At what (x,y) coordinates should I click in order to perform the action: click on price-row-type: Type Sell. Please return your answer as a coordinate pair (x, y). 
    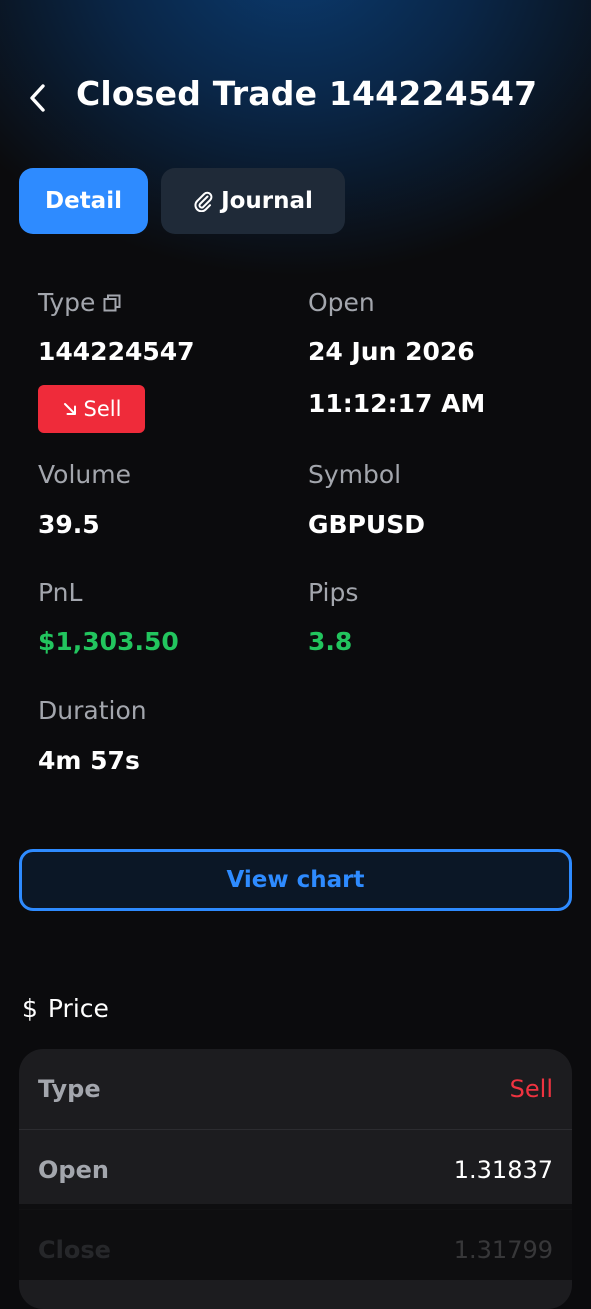
    Looking at the image, I should click on (295, 1089).